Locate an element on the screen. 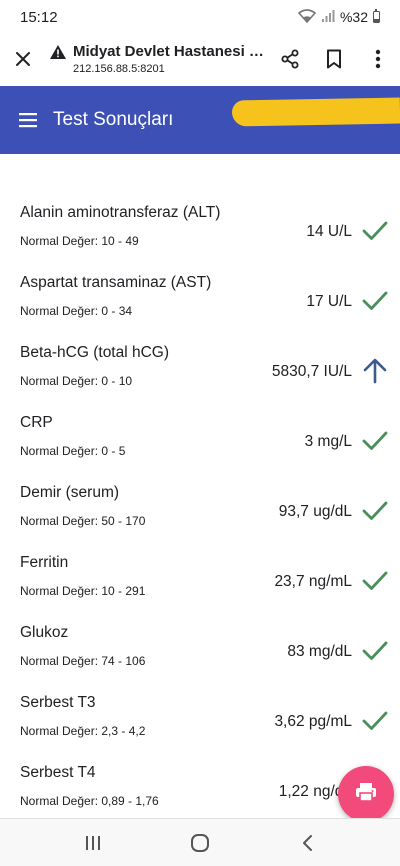  result-value: 3,62 pg/mL is located at coordinates (313, 721).